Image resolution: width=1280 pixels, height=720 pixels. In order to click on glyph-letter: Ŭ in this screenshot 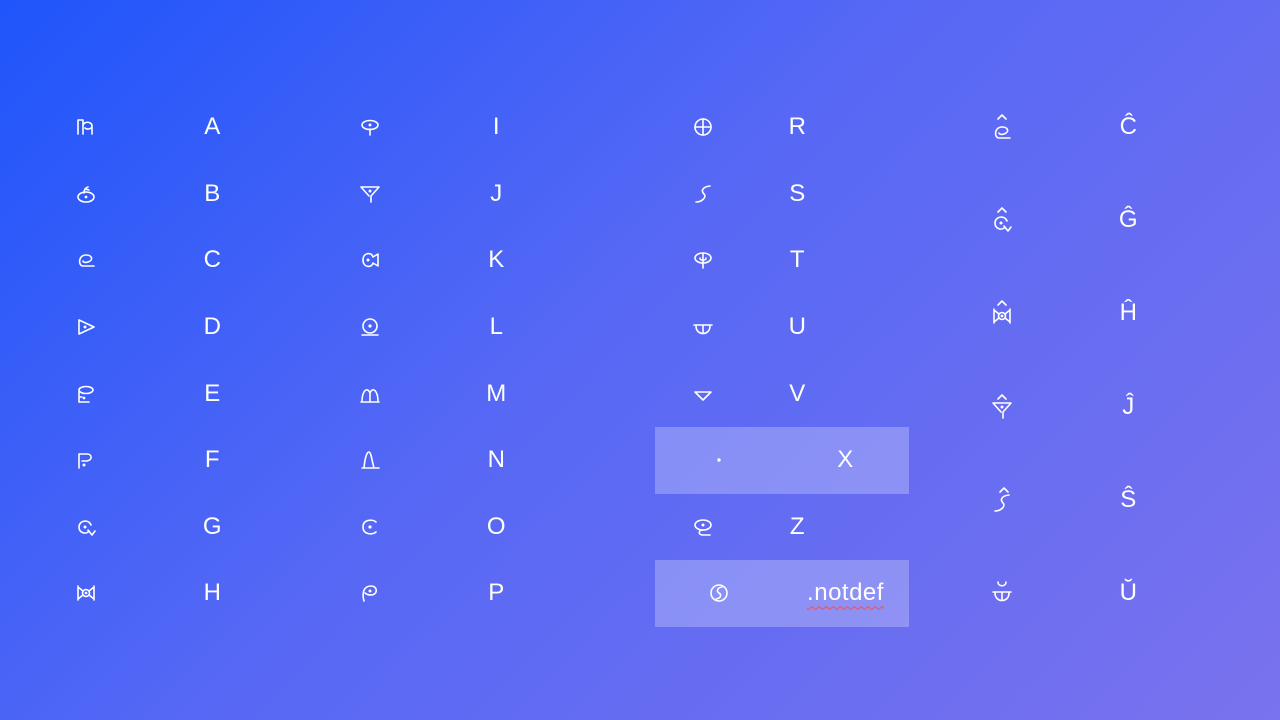, I will do `click(1128, 592)`.